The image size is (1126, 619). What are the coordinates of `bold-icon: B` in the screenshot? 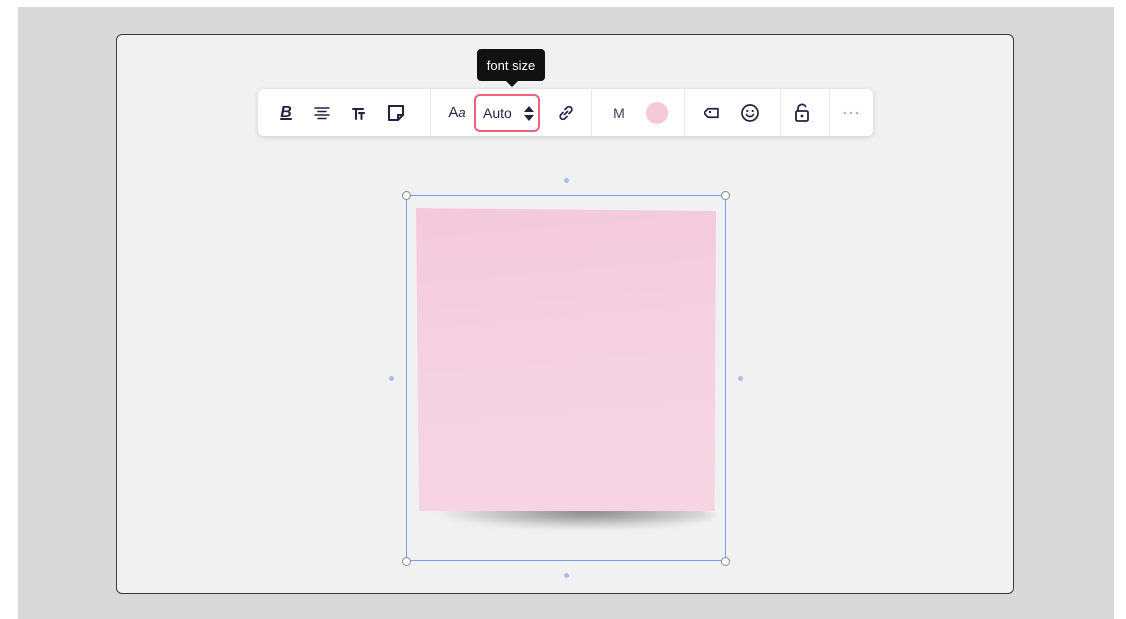 It's located at (286, 112).